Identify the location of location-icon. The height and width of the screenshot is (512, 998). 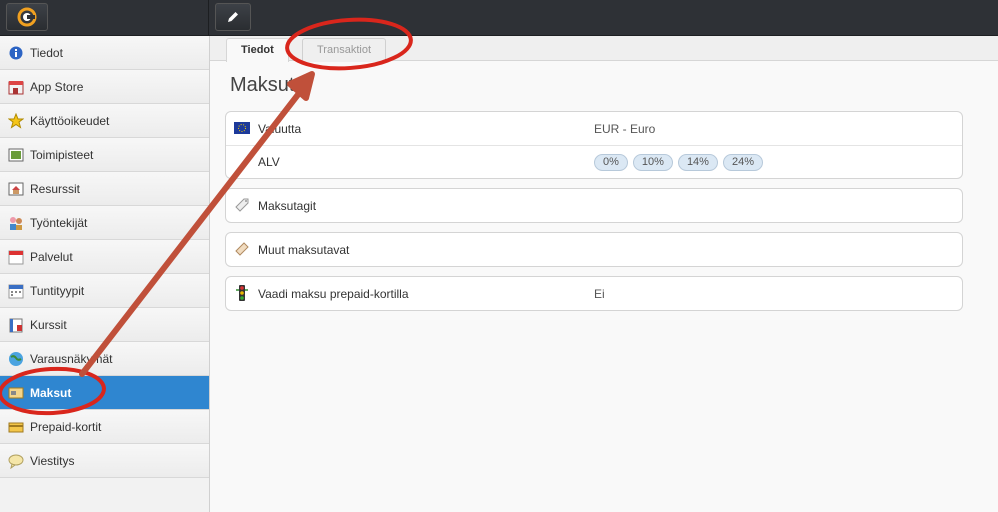
(16, 155).